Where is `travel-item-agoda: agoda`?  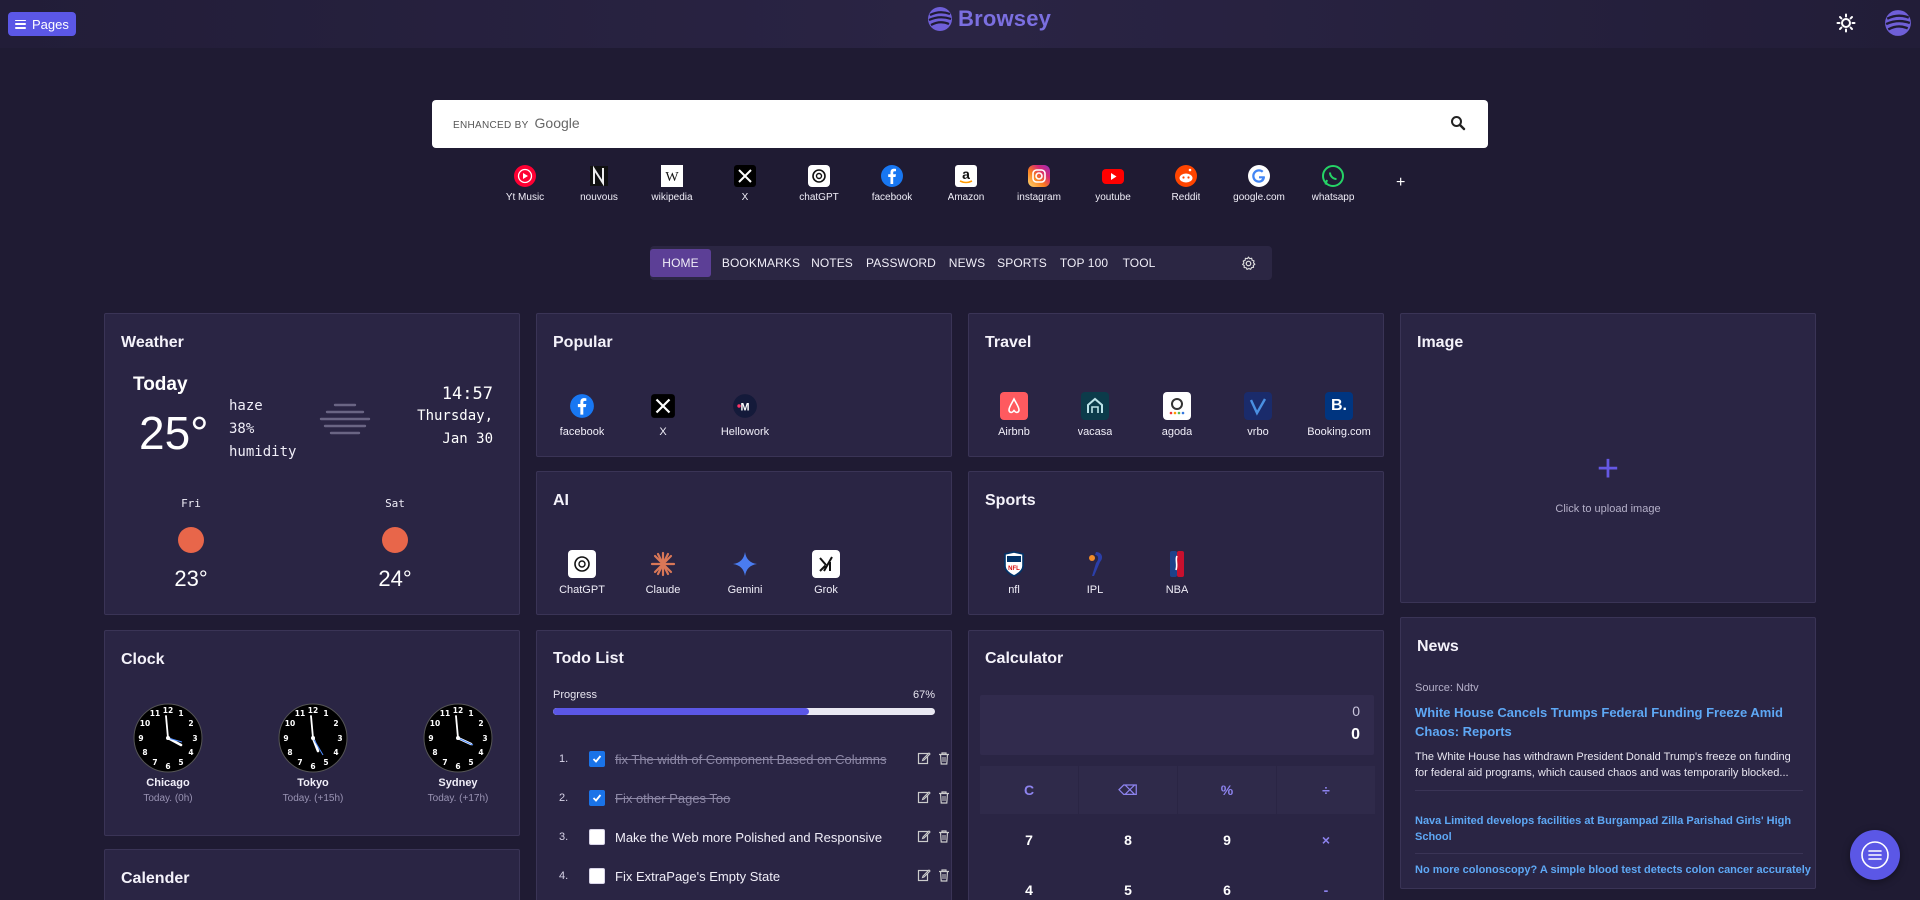 travel-item-agoda: agoda is located at coordinates (1177, 415).